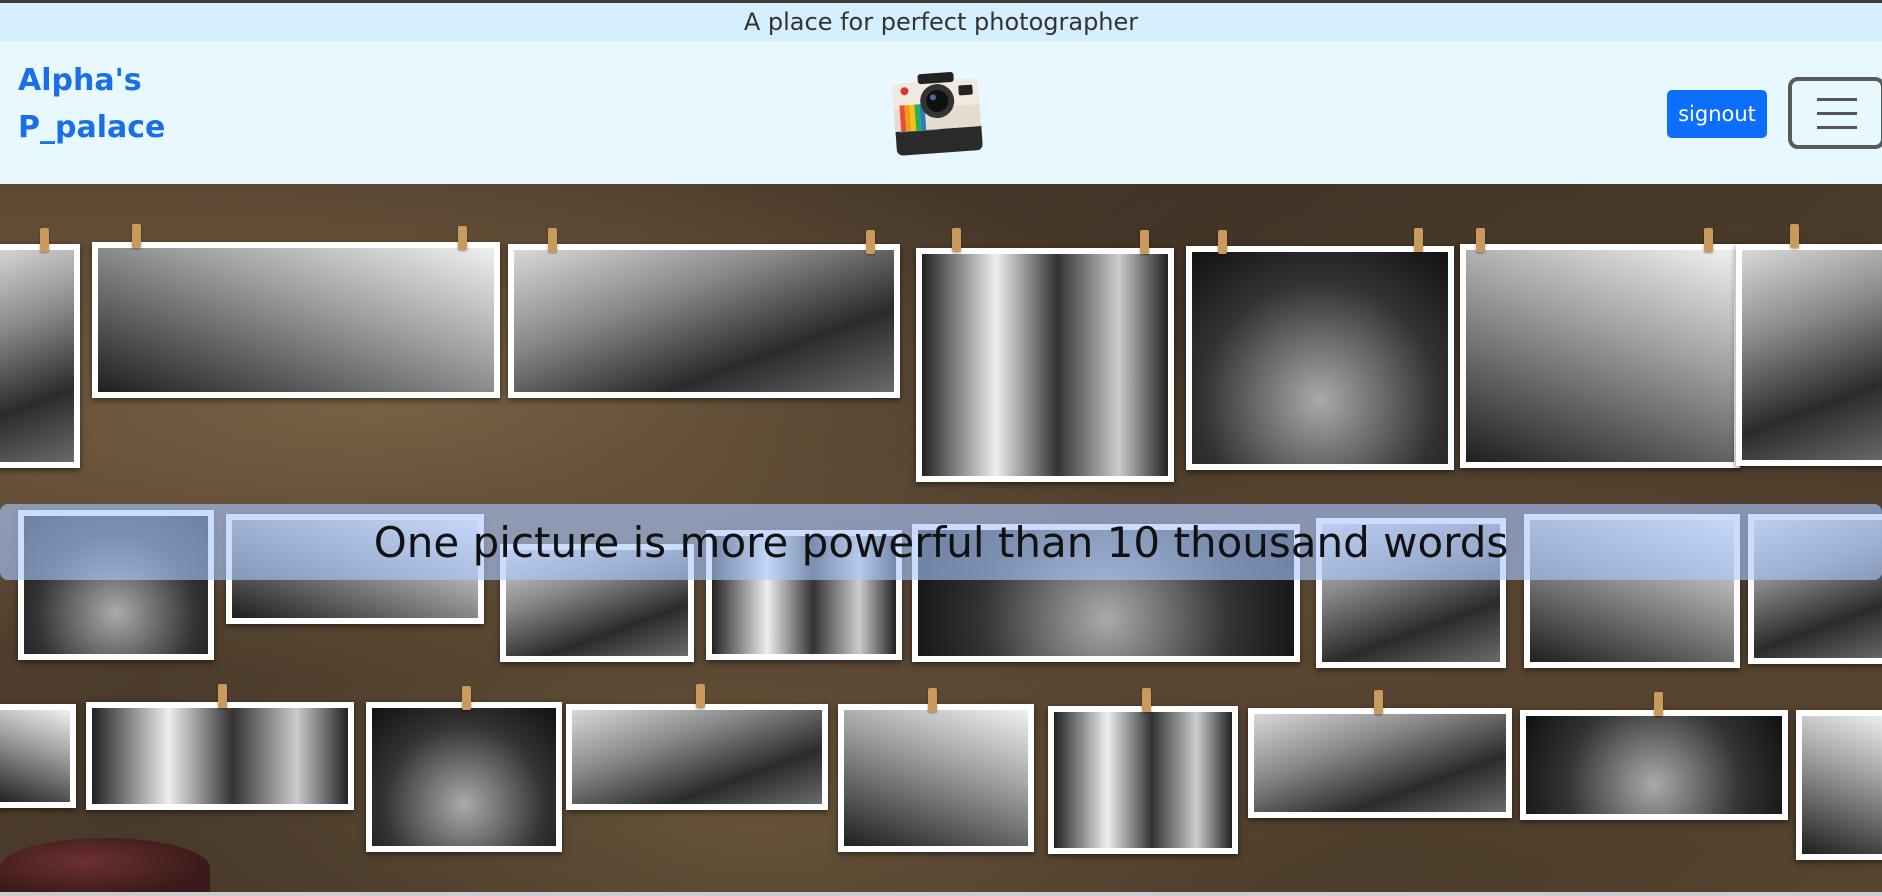 The width and height of the screenshot is (1882, 896). What do you see at coordinates (105, 865) in the screenshot?
I see `backpack-decor` at bounding box center [105, 865].